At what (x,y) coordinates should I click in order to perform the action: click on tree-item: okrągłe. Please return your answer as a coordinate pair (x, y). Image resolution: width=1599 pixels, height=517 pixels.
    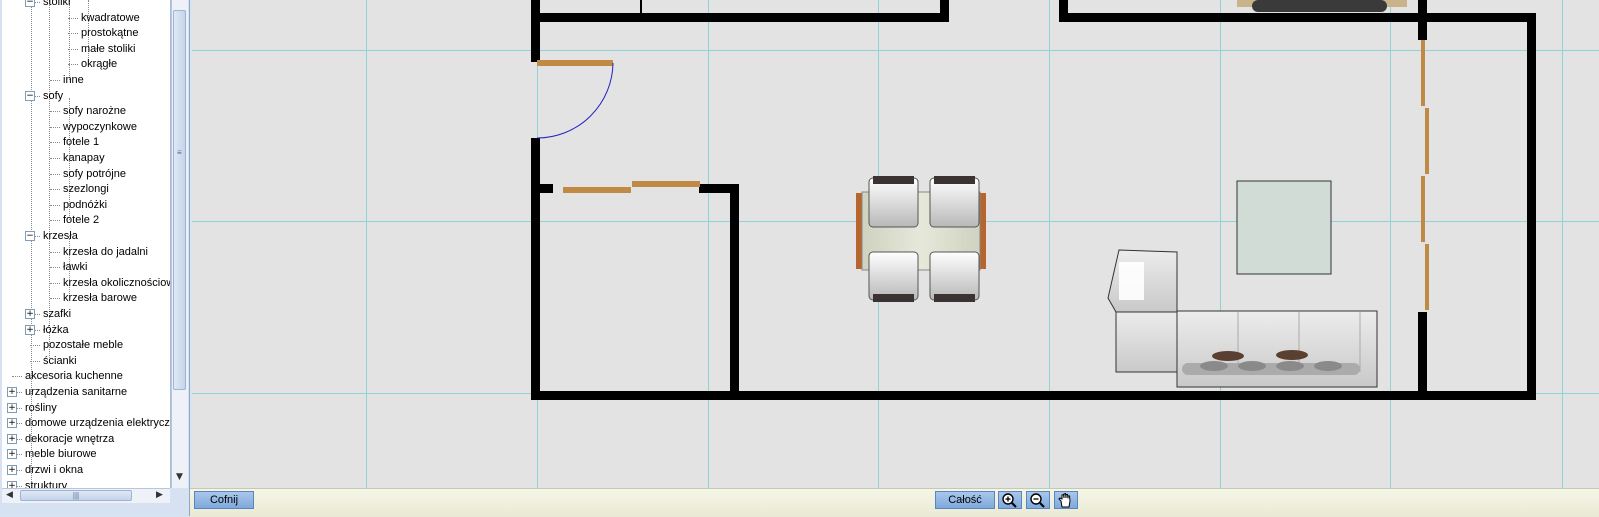
    Looking at the image, I should click on (98, 64).